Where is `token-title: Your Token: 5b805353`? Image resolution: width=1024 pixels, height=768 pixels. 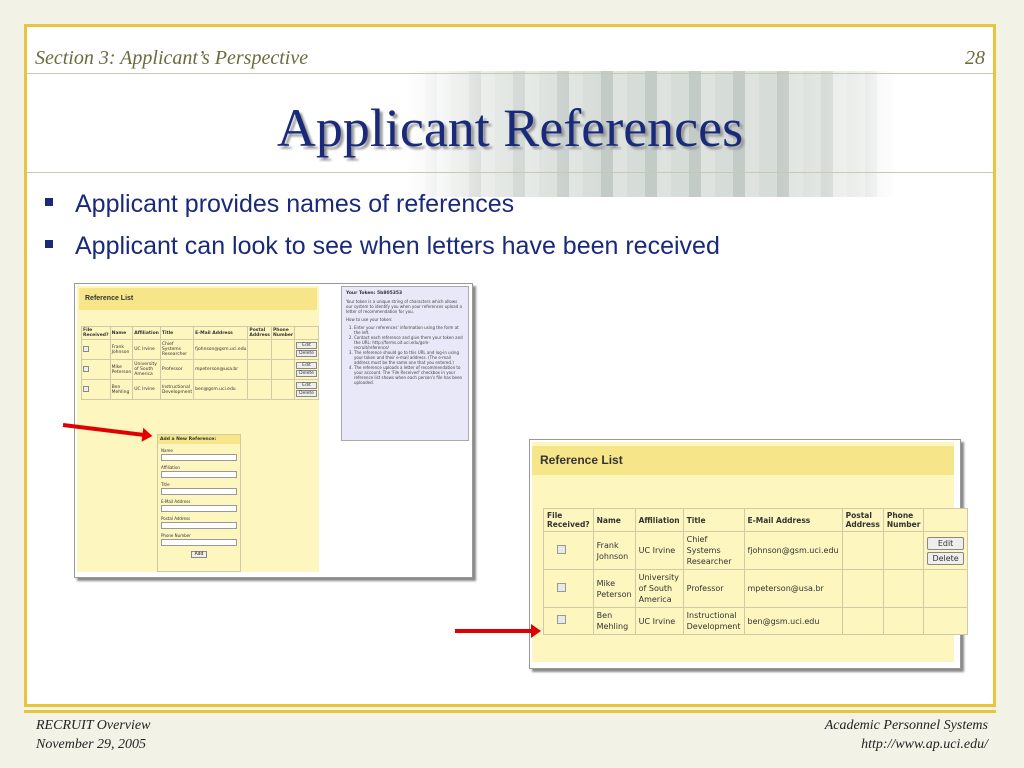
token-title: Your Token: 5b805353 is located at coordinates (374, 293).